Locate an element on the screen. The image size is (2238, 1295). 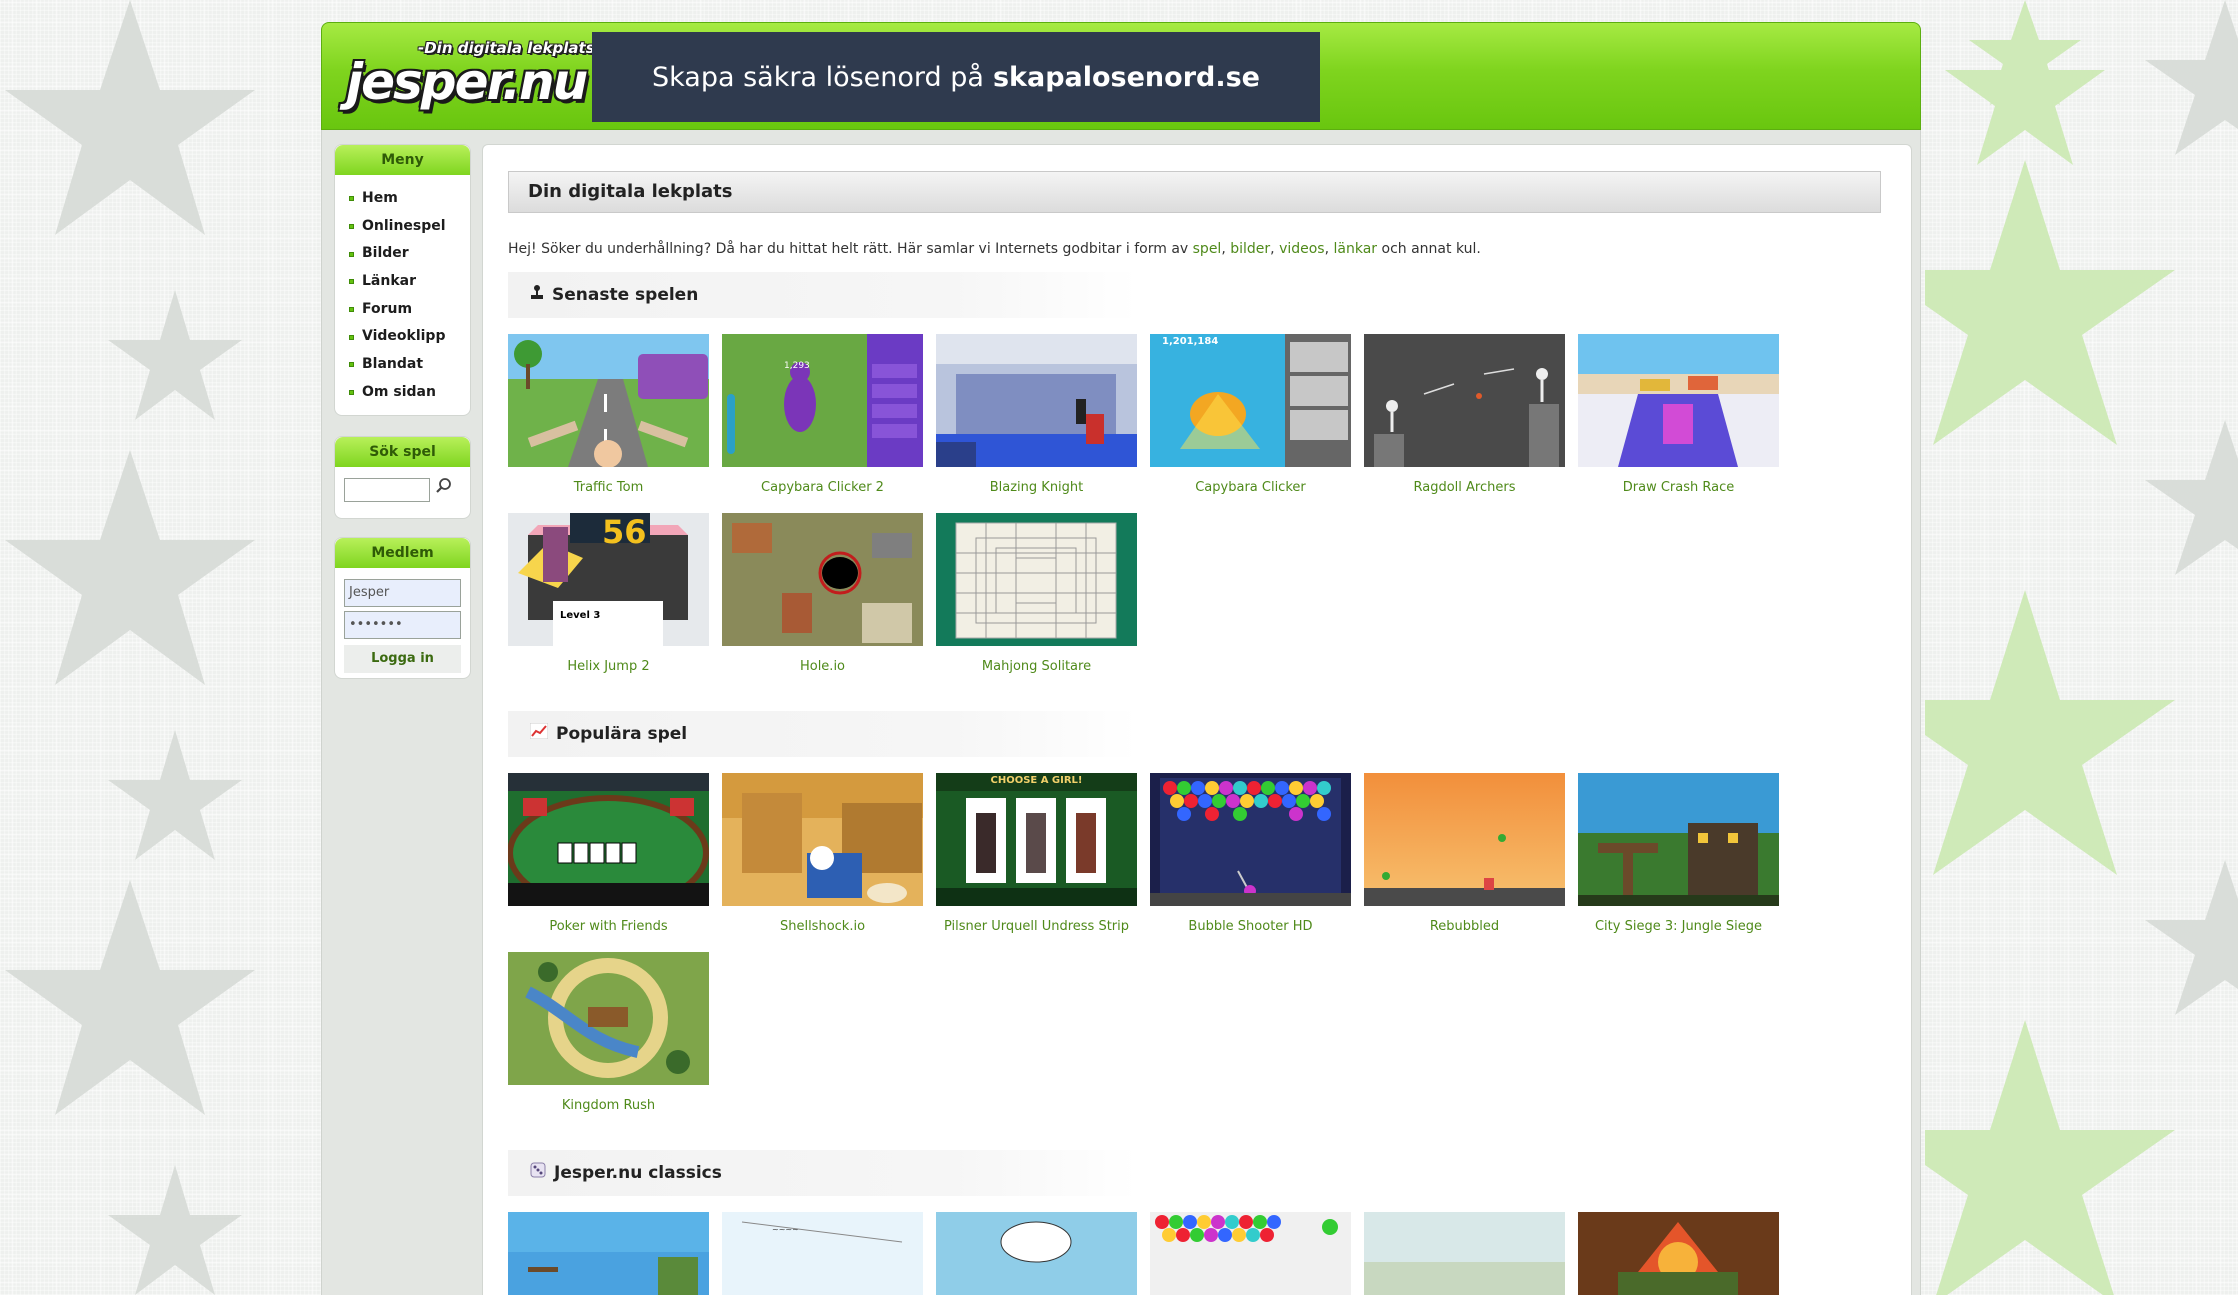
menu-item: Om sidan is located at coordinates (409, 393).